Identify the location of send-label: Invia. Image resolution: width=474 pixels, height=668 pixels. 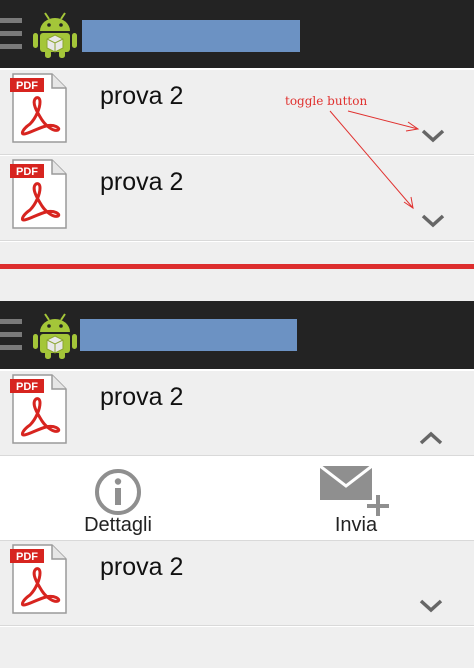
(356, 525).